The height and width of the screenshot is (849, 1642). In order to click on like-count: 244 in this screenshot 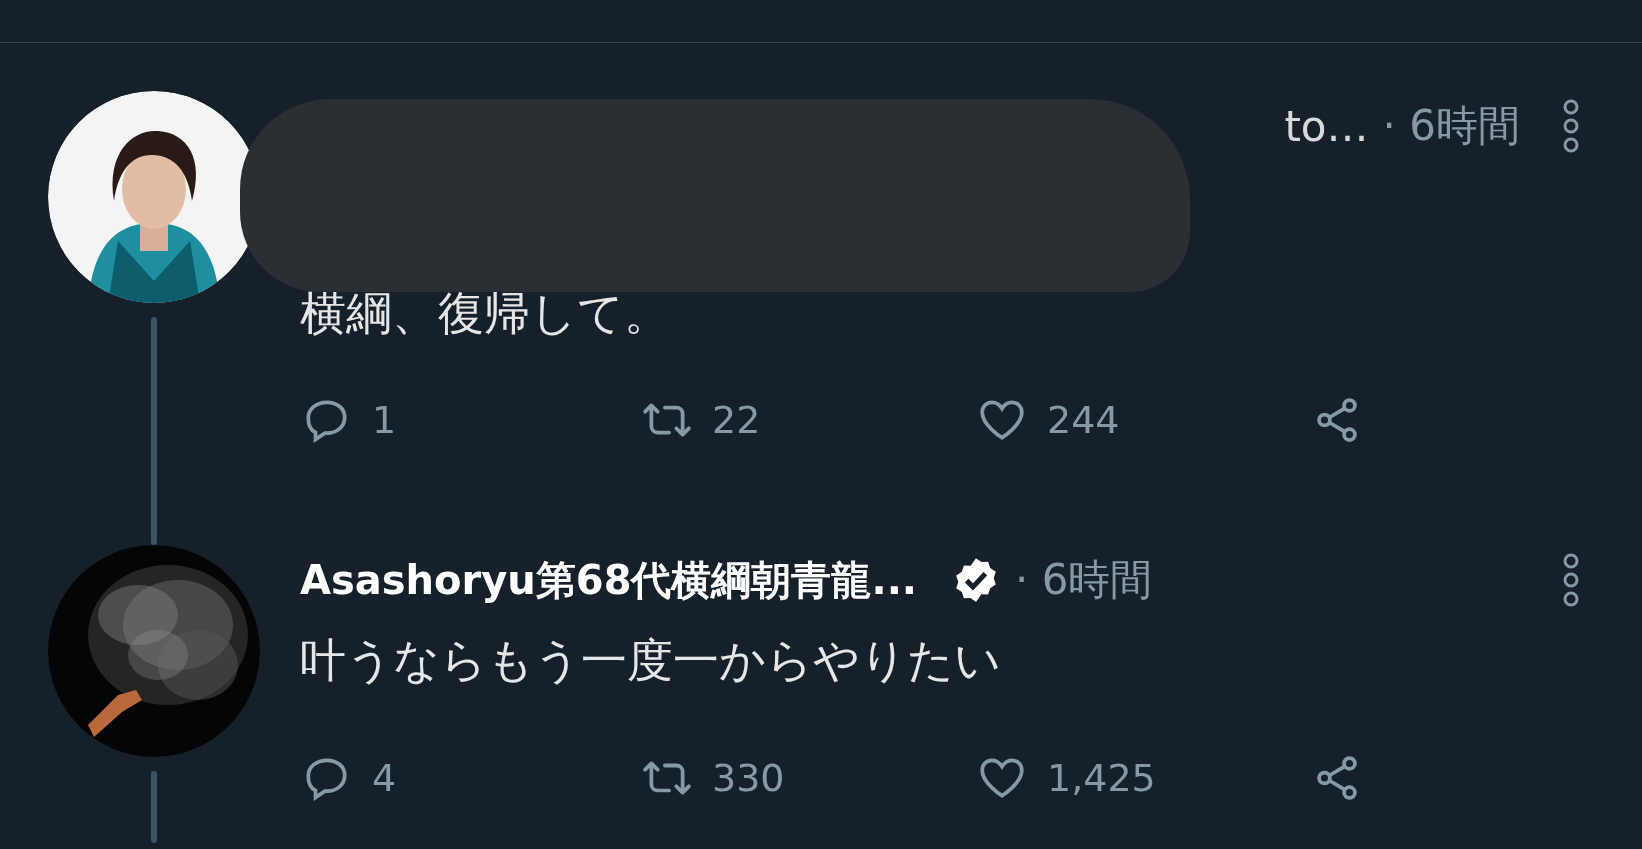, I will do `click(1083, 420)`.